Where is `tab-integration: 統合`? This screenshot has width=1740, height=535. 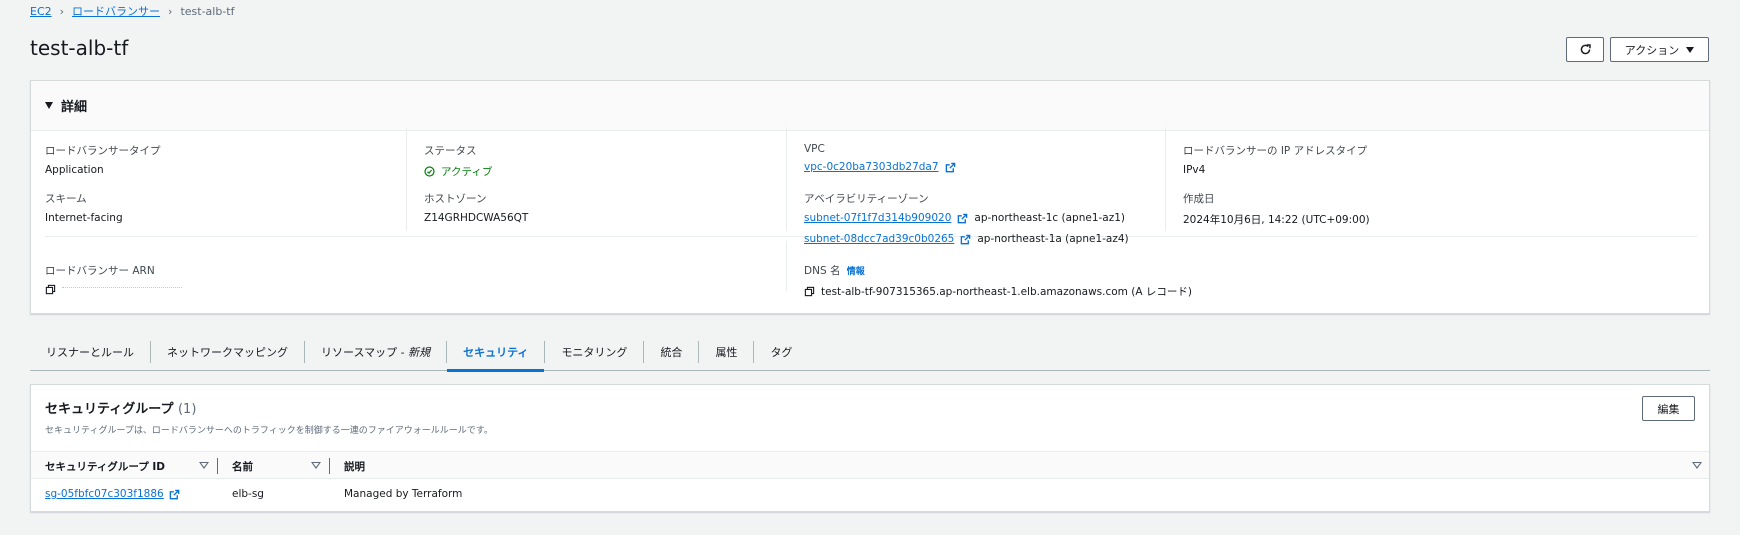
tab-integration: 統合 is located at coordinates (671, 352).